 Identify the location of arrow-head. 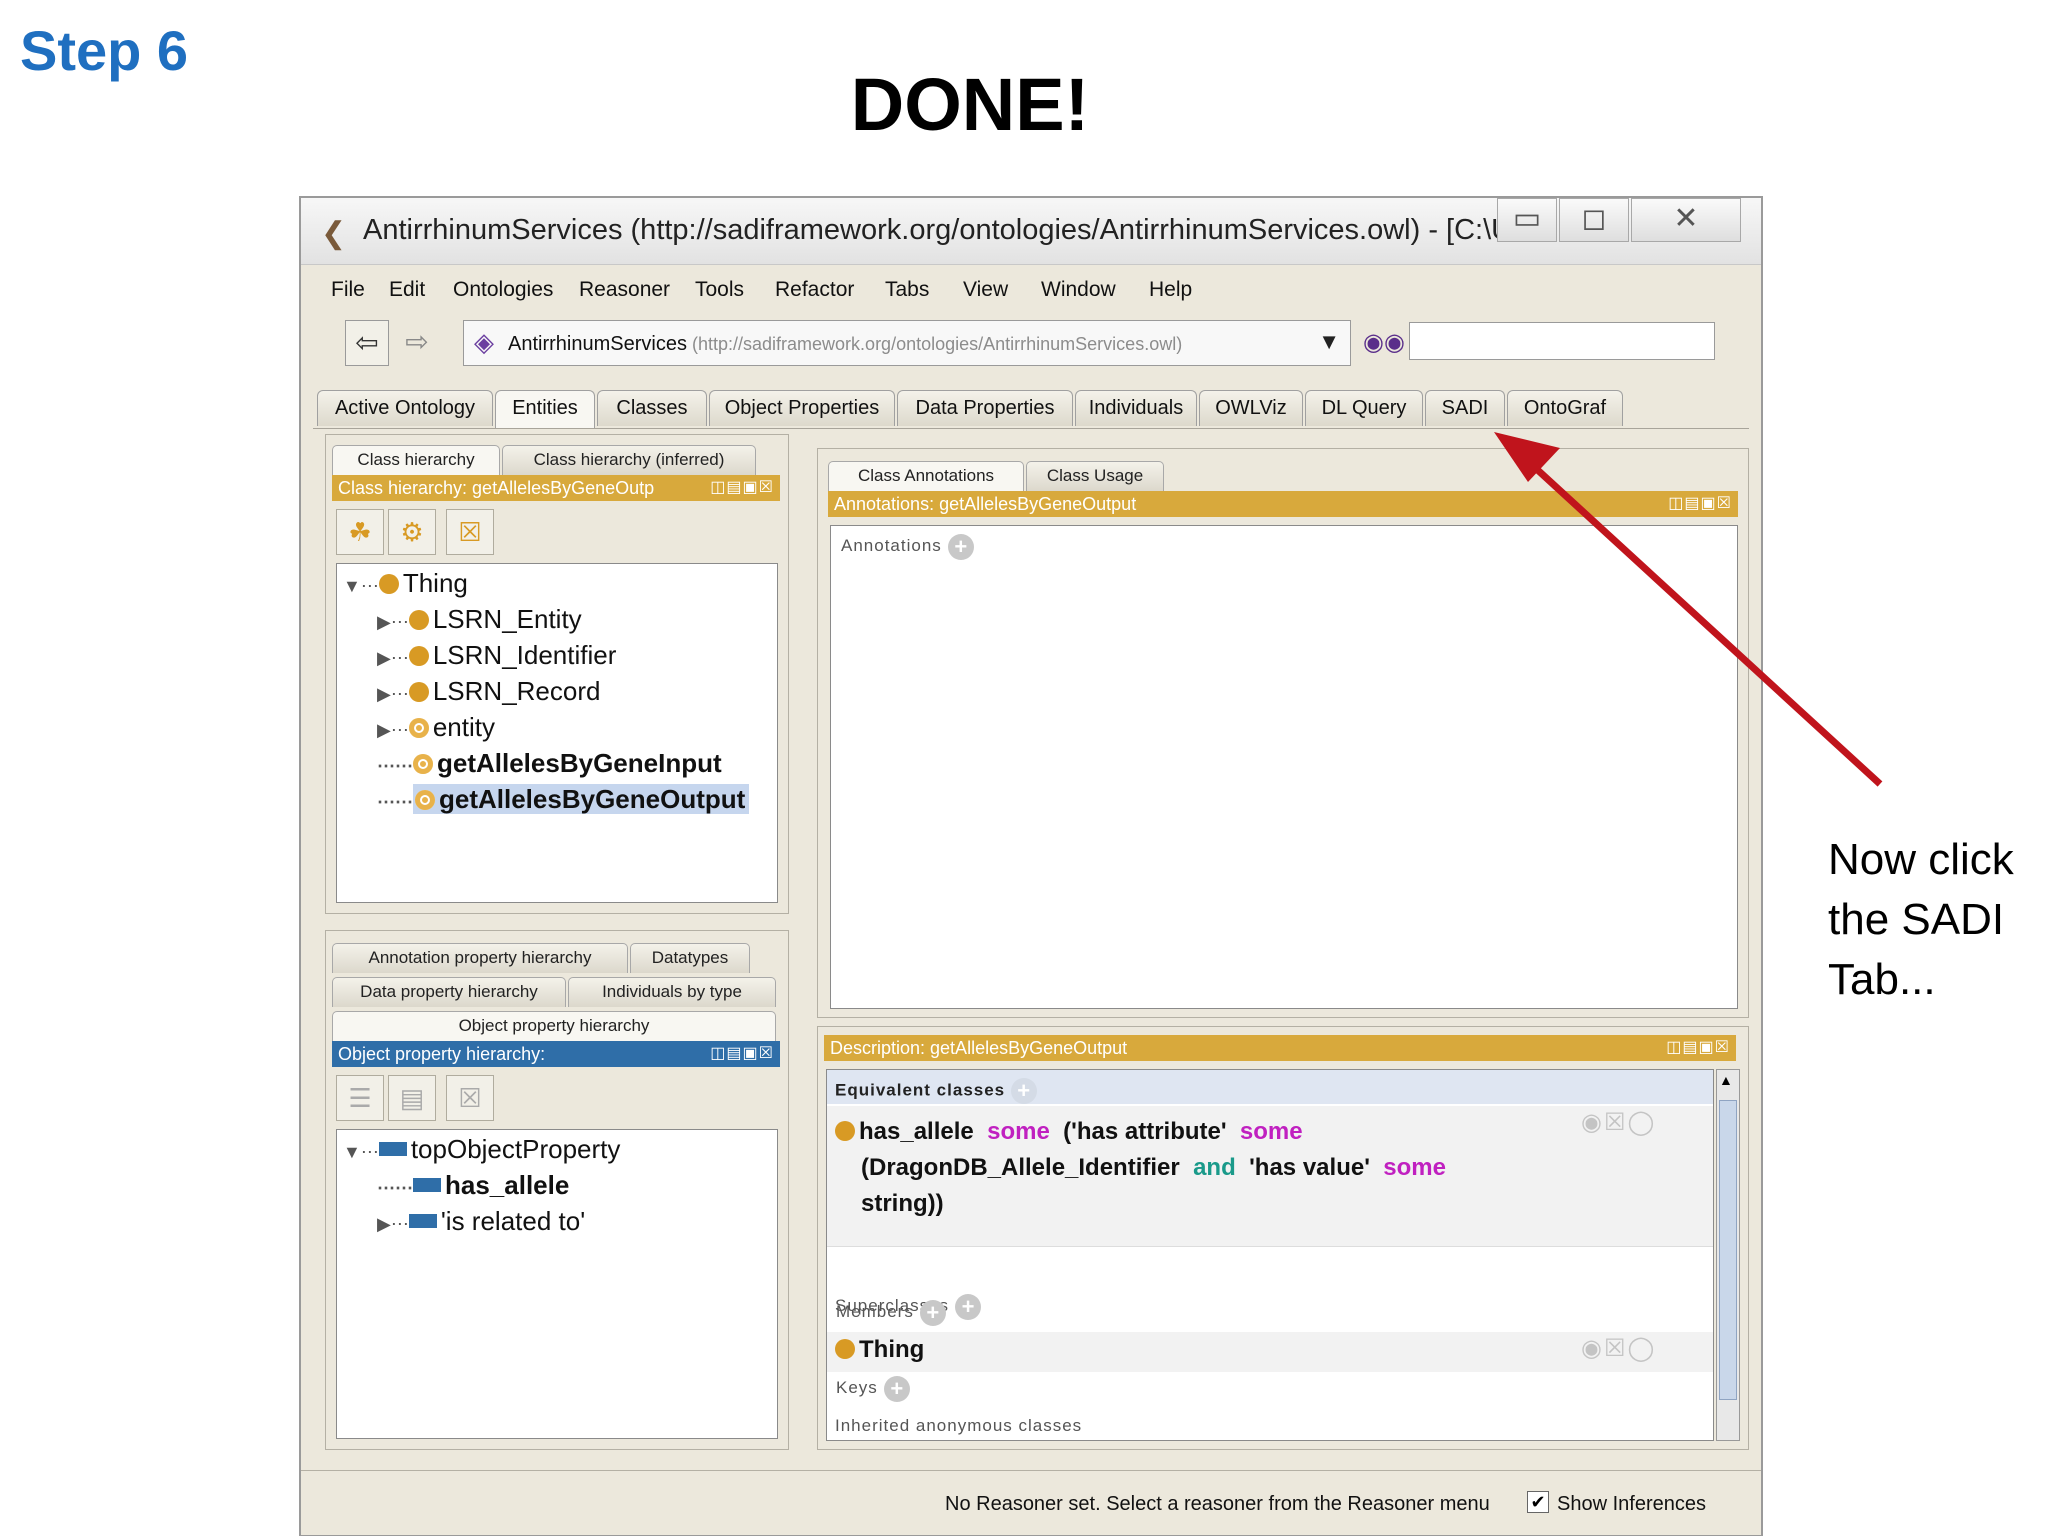
(1527, 457).